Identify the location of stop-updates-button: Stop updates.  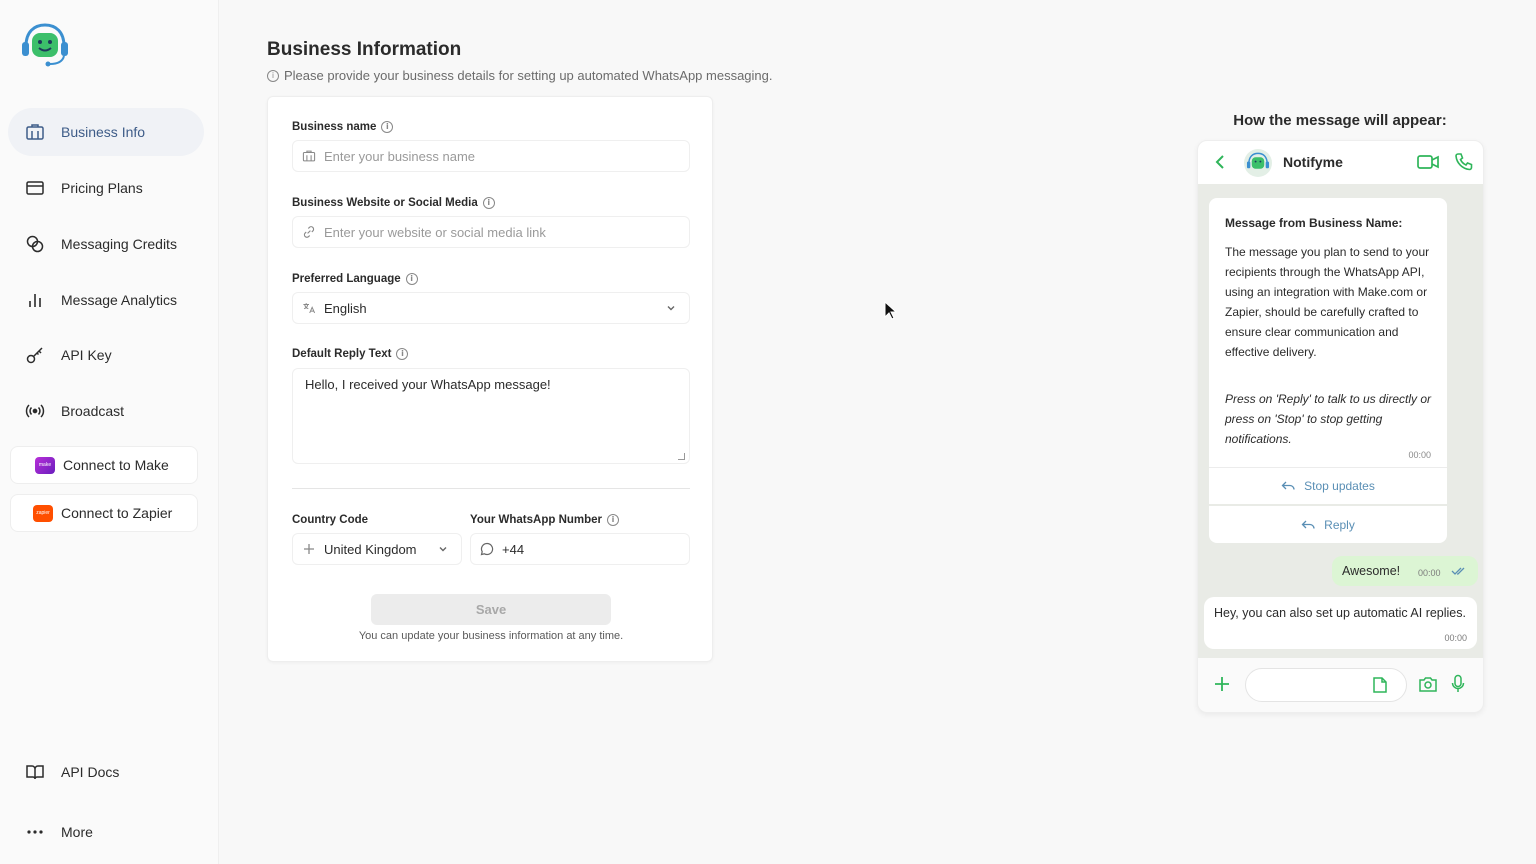
(1328, 485).